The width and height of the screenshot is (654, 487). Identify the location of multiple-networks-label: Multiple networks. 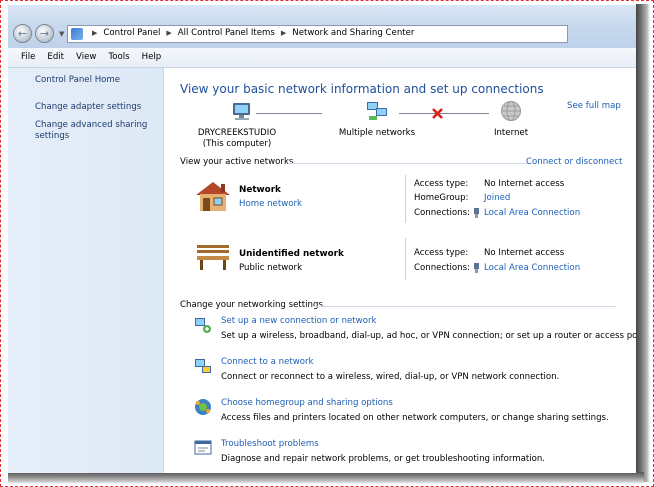
(377, 133).